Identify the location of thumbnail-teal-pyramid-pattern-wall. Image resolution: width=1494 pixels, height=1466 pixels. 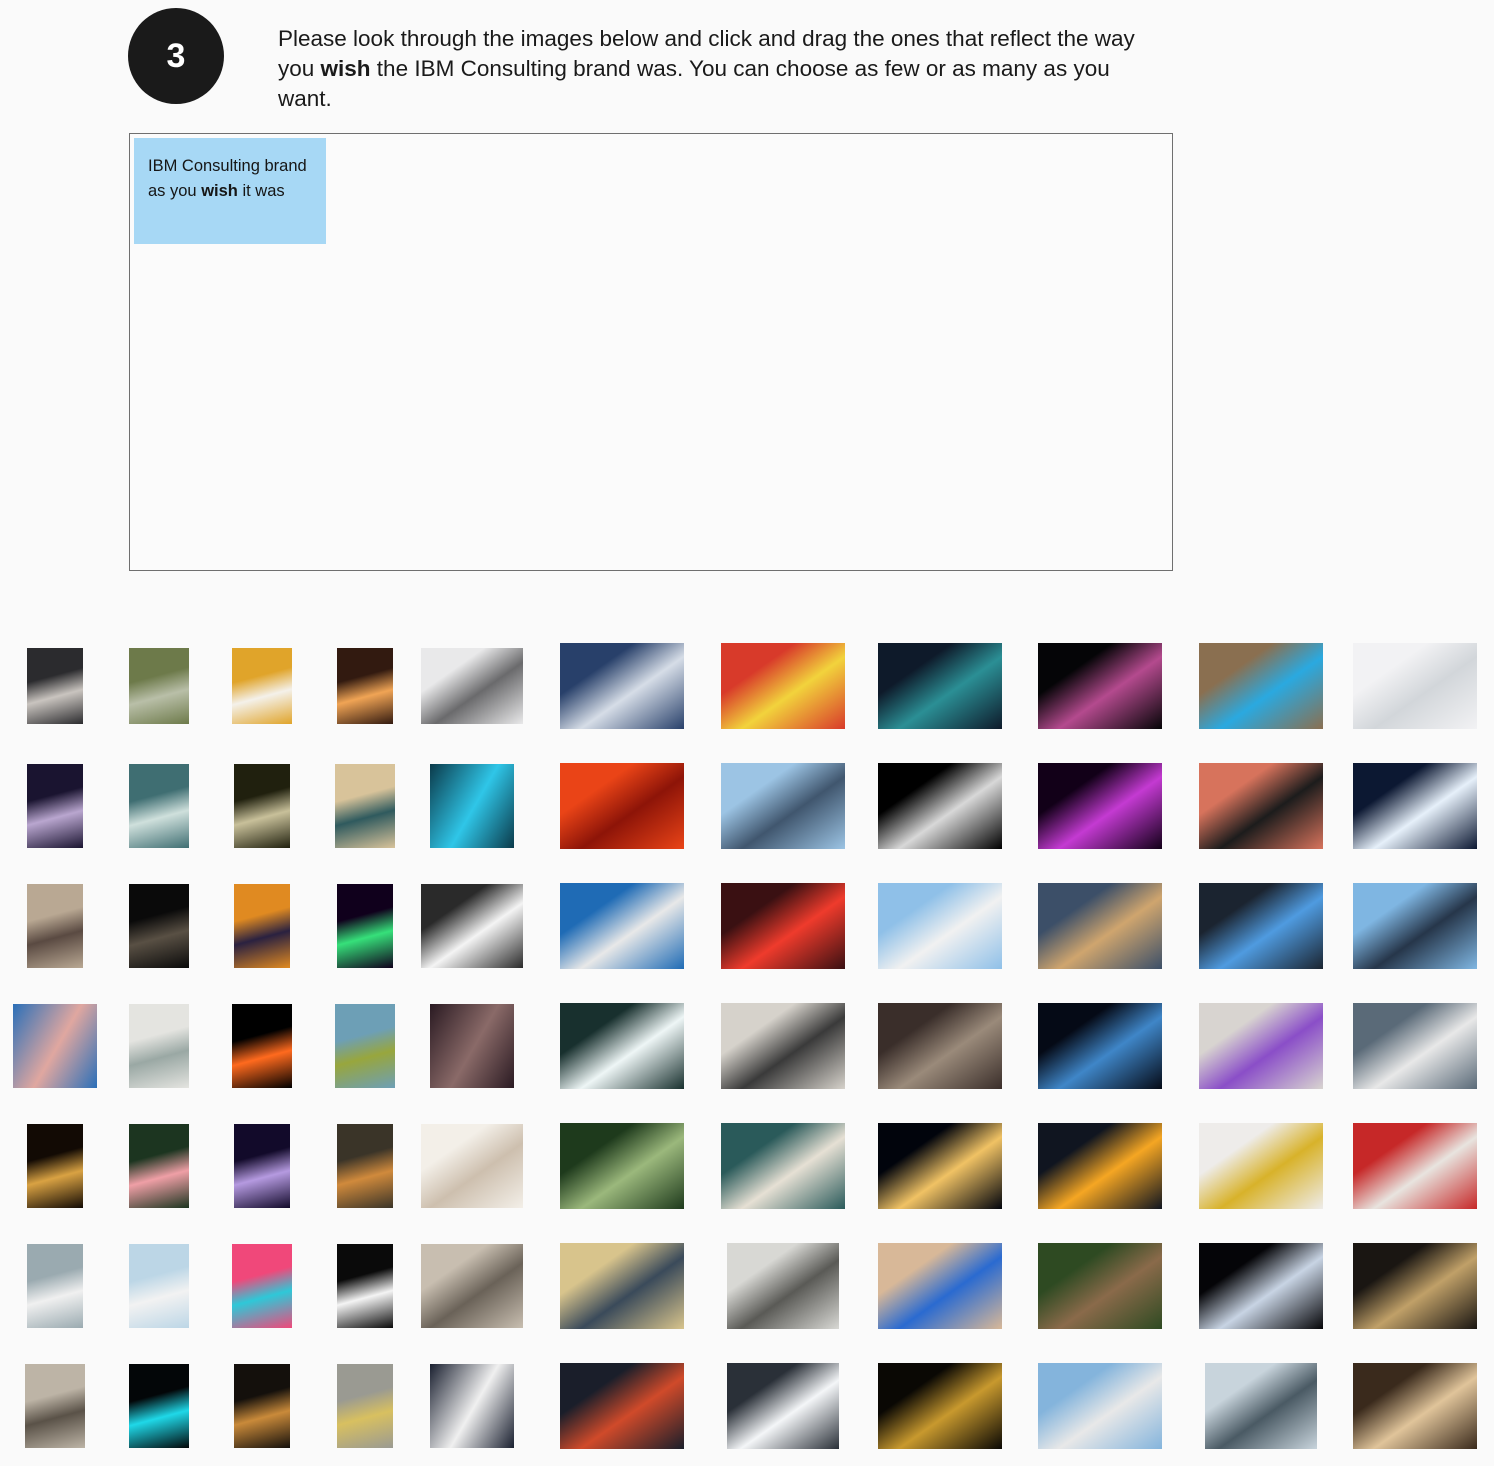
(159, 806).